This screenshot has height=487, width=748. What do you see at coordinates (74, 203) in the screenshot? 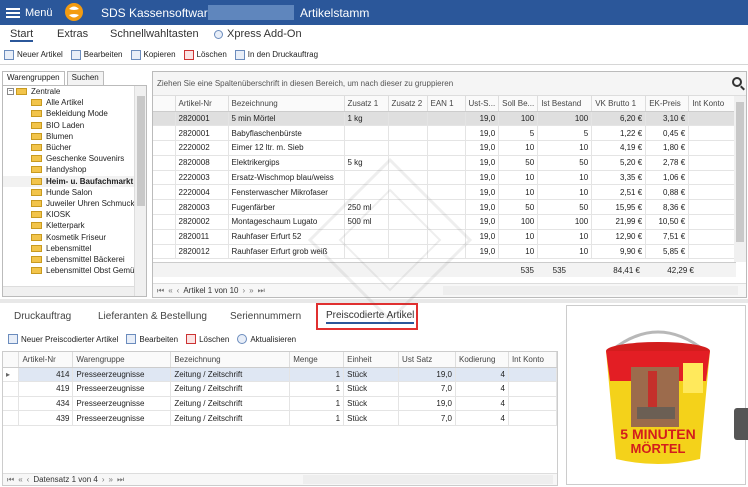
I see `tree-item: Juweiler Uhren Schmuck` at bounding box center [74, 203].